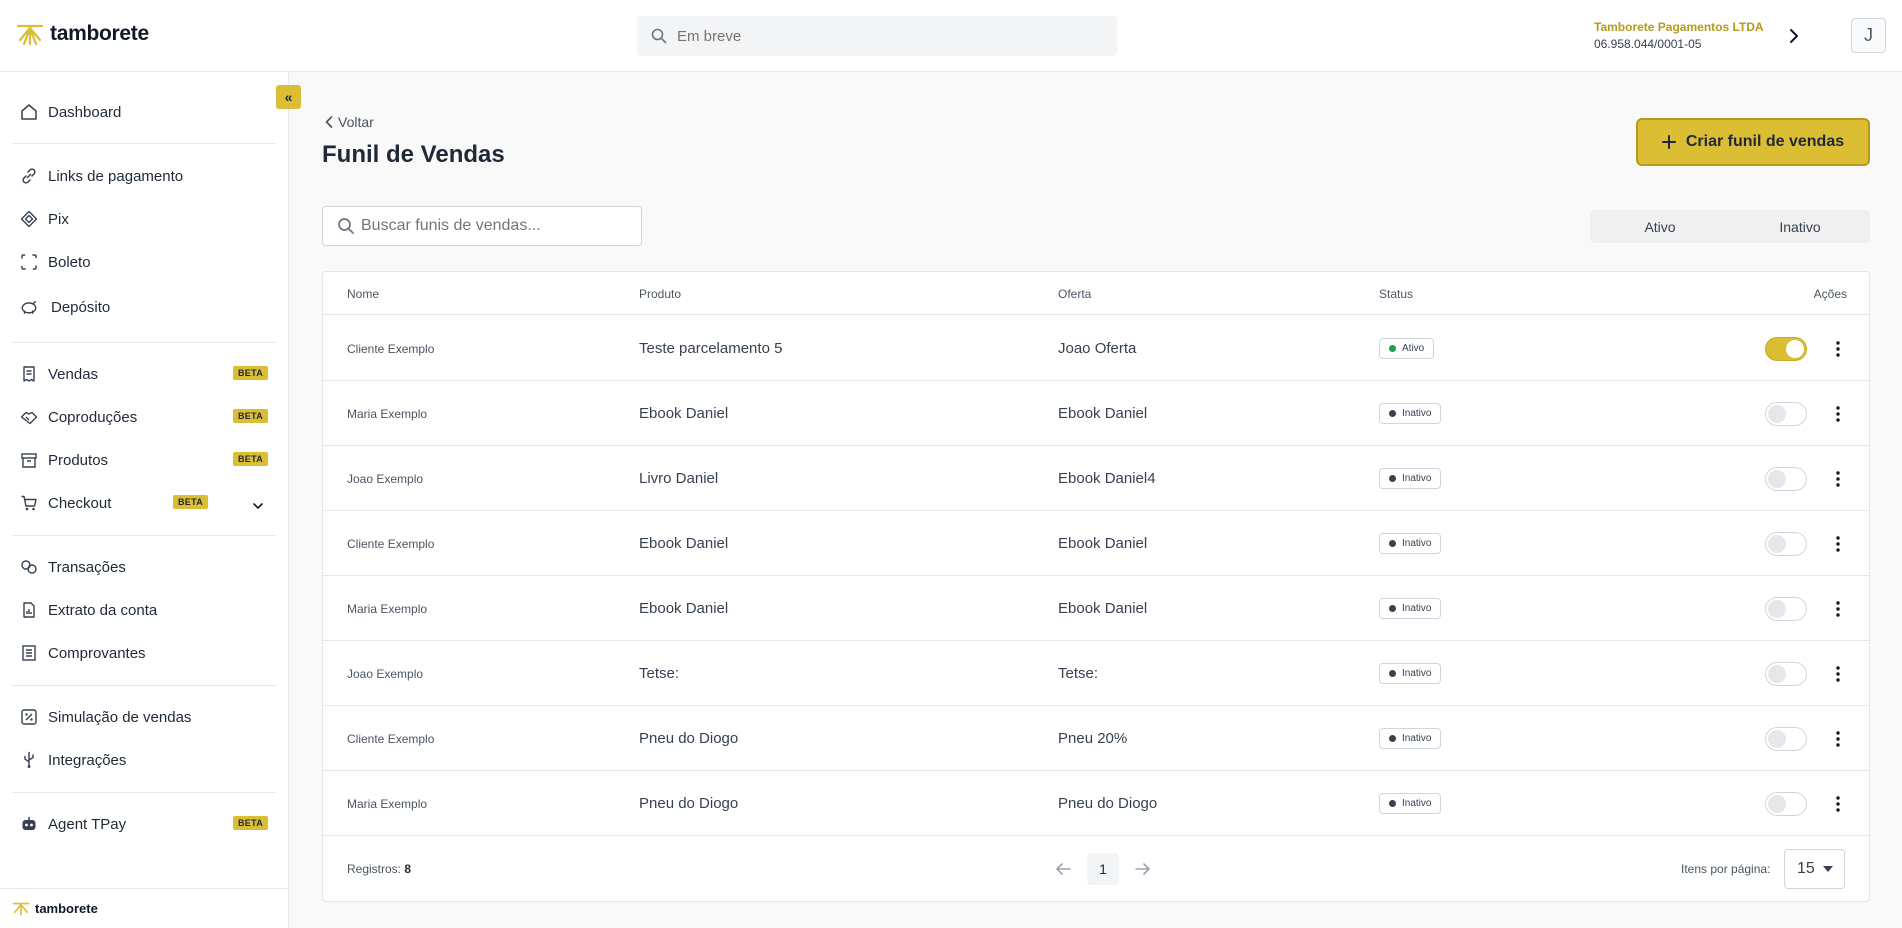 Image resolution: width=1902 pixels, height=928 pixels. I want to click on table-row: Joao Exemplo Tetse: Tetse: Inativo, so click(1096, 673).